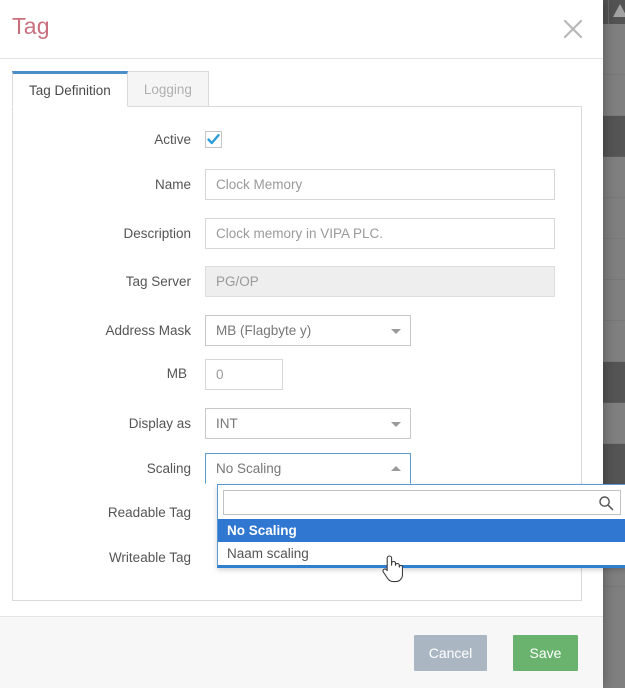 The height and width of the screenshot is (688, 625). I want to click on dialog-header: Tag, so click(301, 29).